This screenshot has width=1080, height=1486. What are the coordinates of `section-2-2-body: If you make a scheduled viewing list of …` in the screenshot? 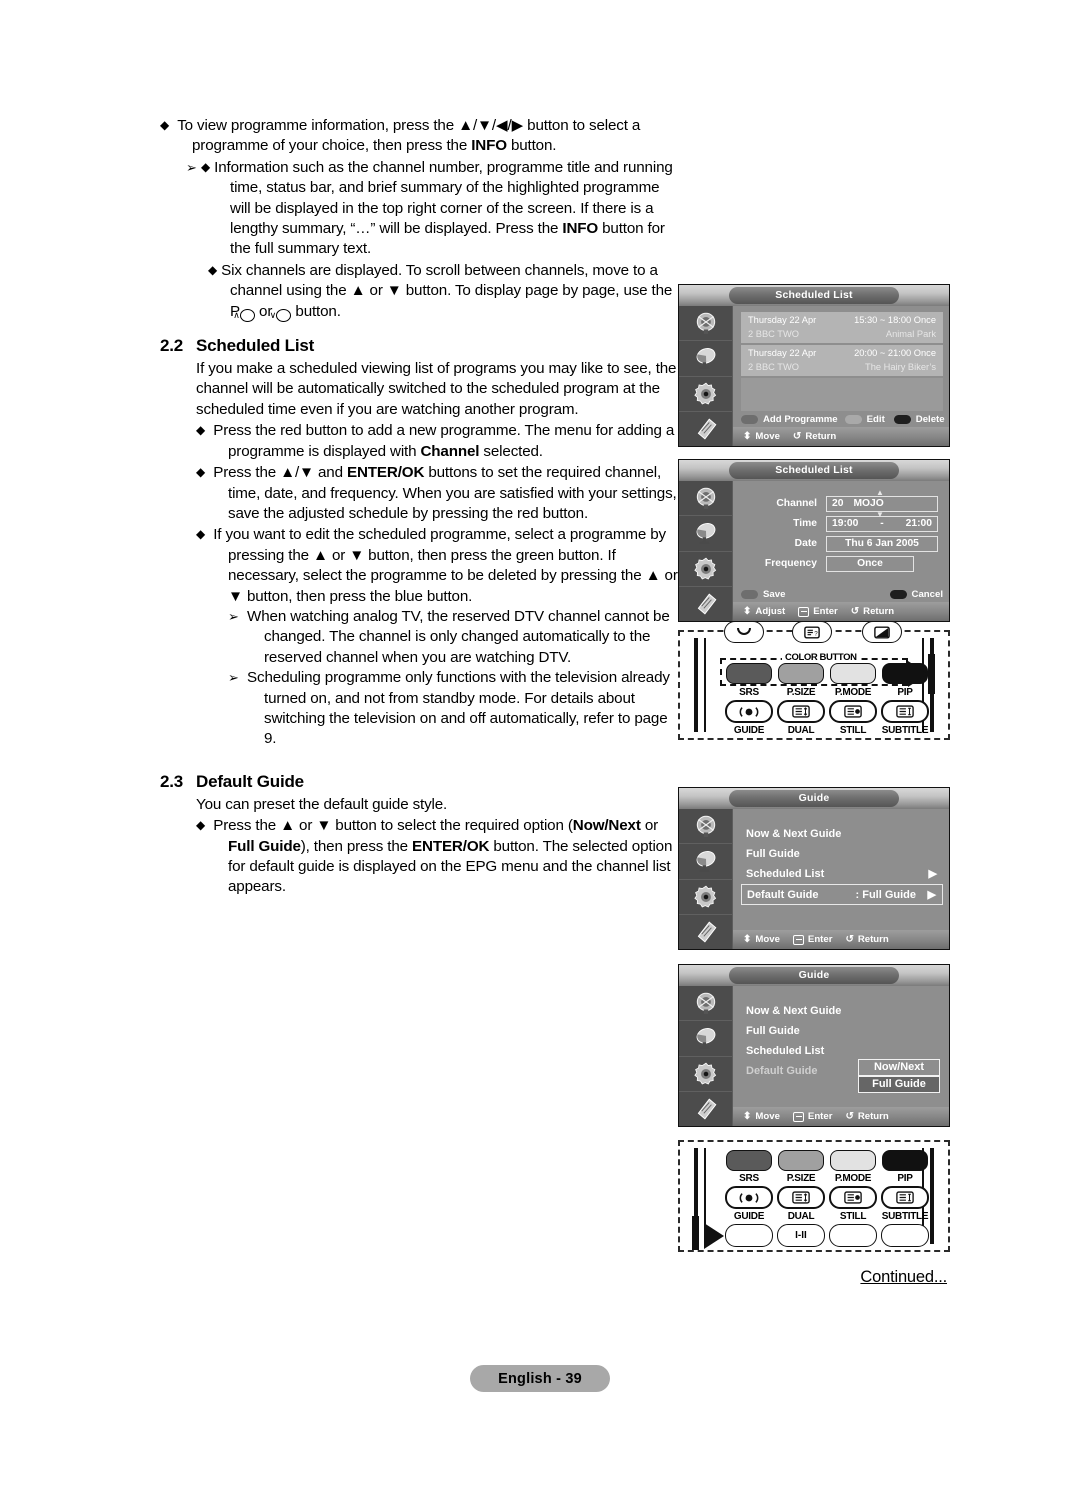 It's located at (420, 554).